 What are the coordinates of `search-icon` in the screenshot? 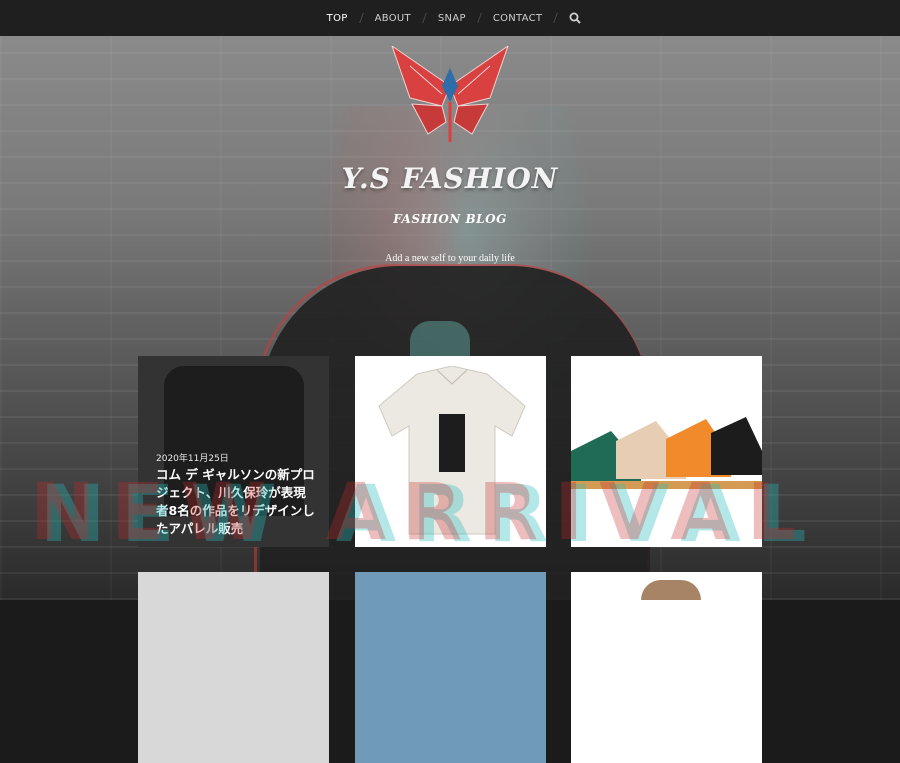 It's located at (575, 18).